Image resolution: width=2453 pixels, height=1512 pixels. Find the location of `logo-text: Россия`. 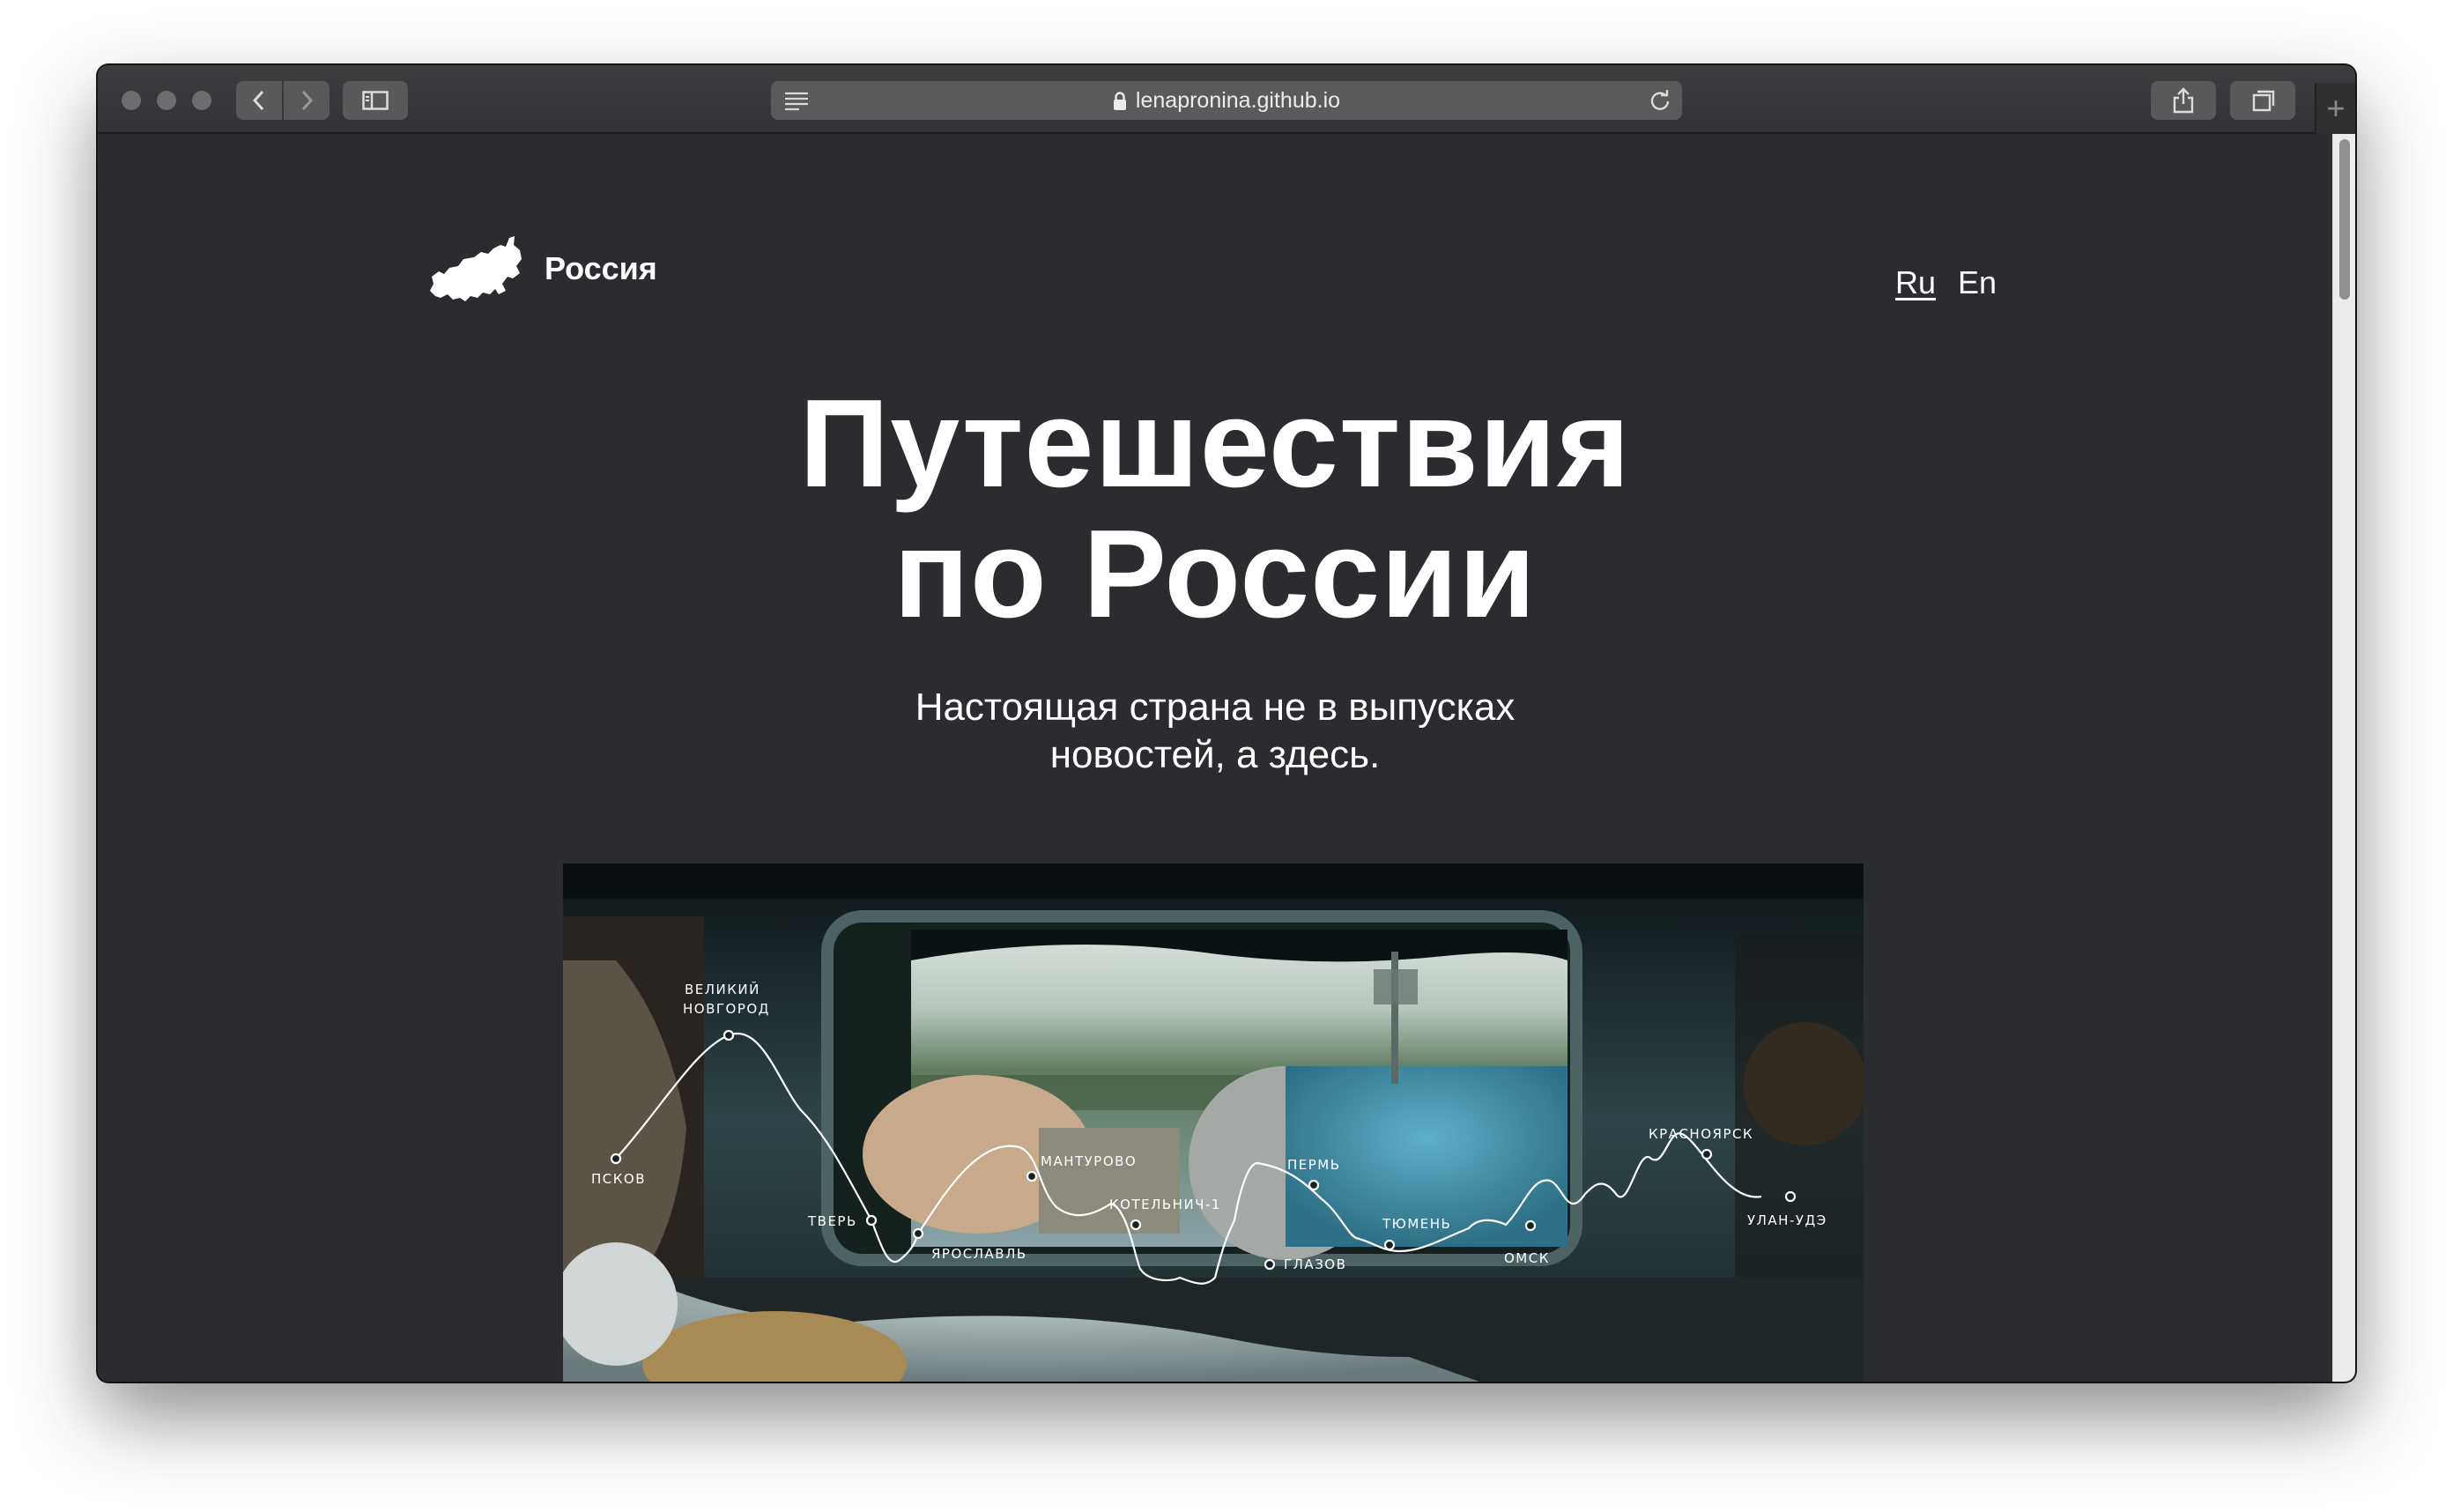

logo-text: Россия is located at coordinates (601, 268).